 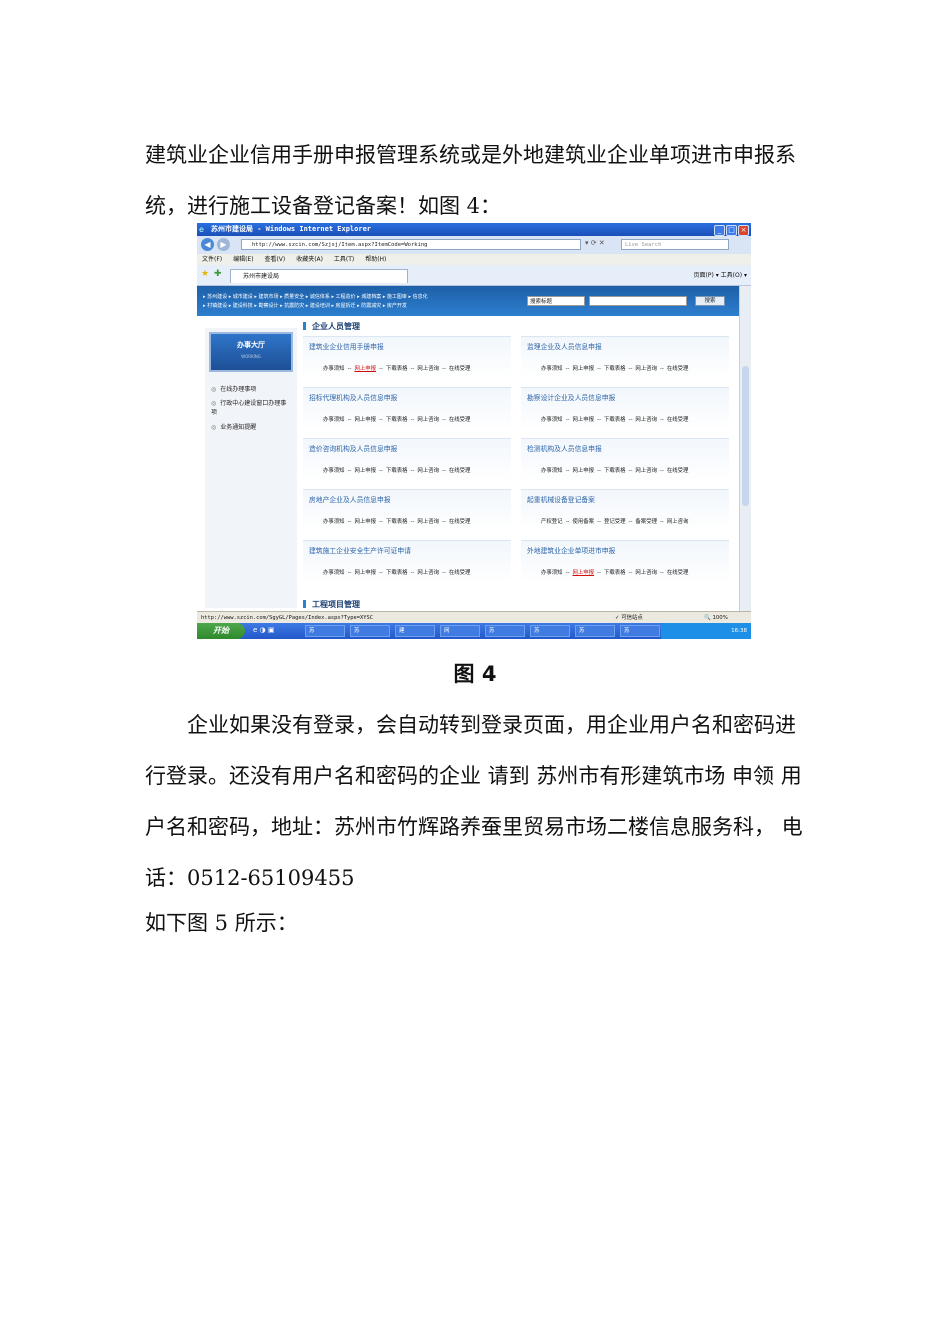 What do you see at coordinates (564, 448) in the screenshot?
I see `service-card-title: 检测机构及人员信息申报` at bounding box center [564, 448].